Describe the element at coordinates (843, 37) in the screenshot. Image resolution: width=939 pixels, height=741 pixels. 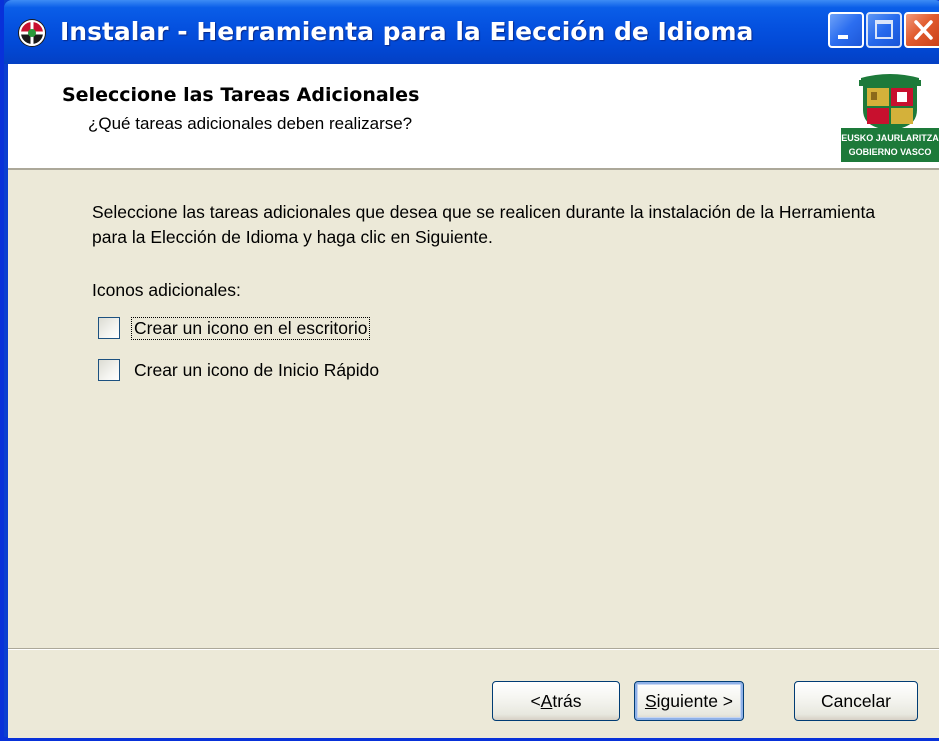
I see `minimize-icon` at that location.